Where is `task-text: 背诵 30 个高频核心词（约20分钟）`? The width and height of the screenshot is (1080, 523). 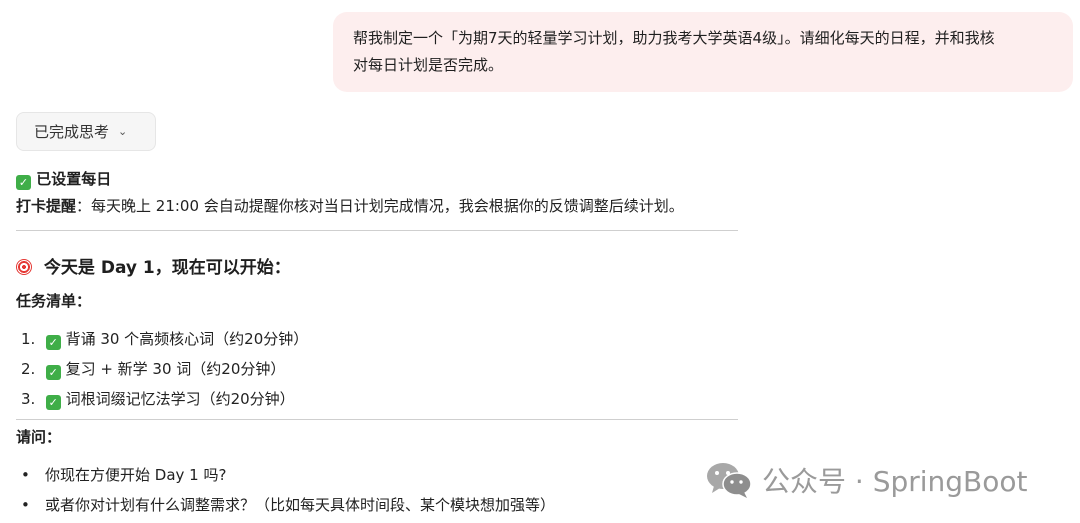
task-text: 背诵 30 个高频核心词（约20分钟） is located at coordinates (187, 339).